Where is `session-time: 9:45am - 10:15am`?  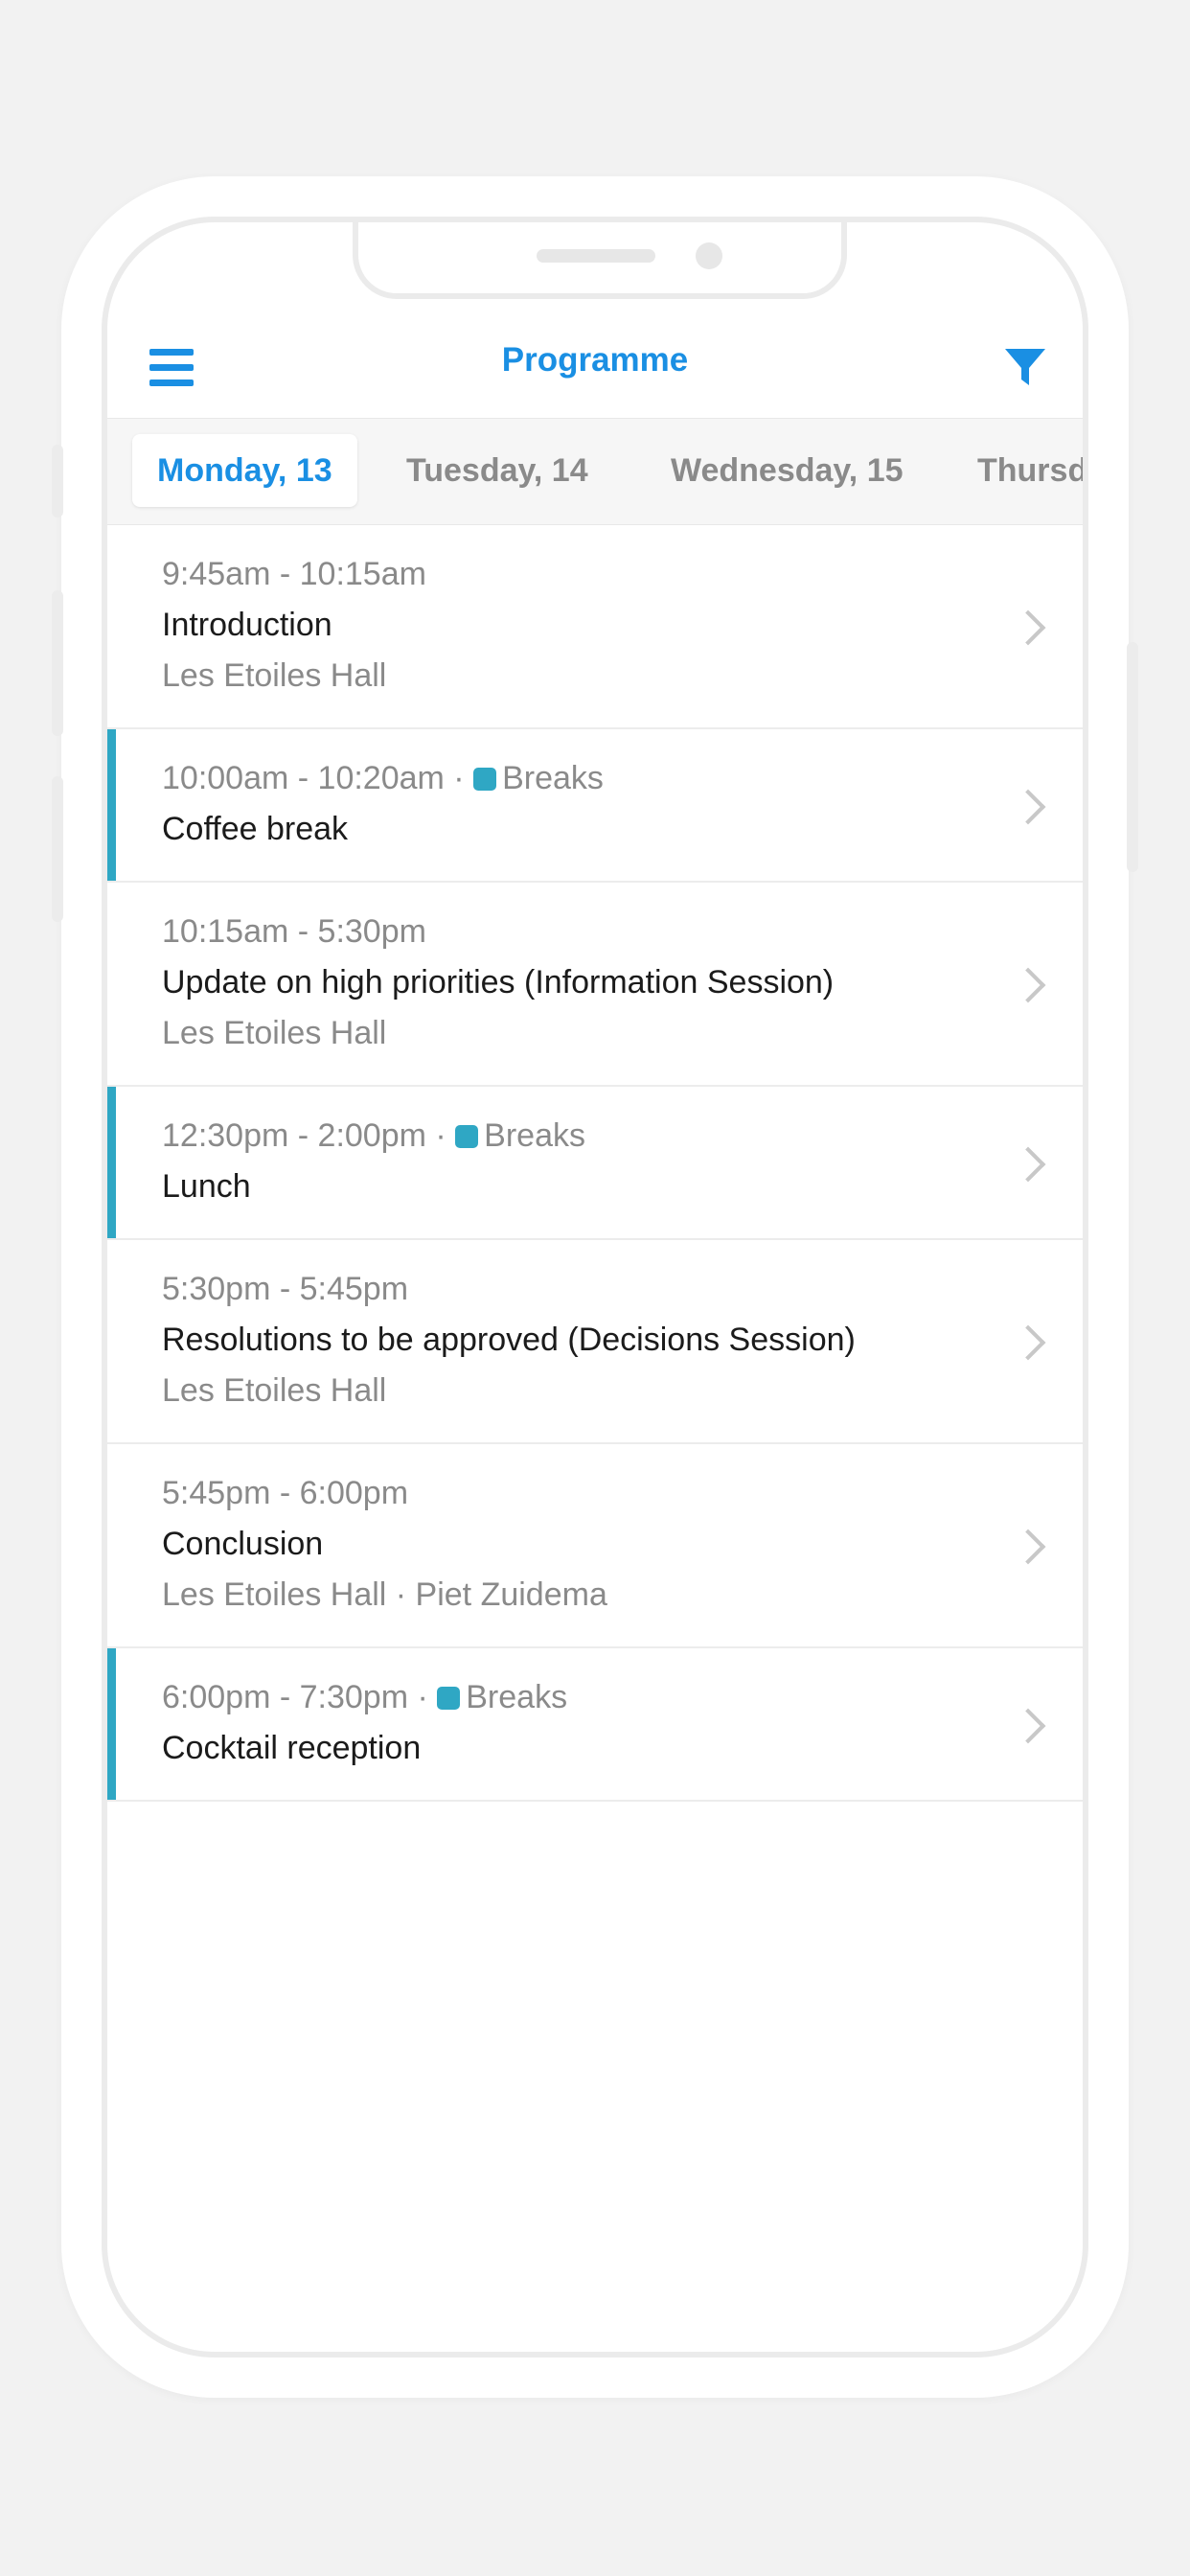
session-time: 9:45am - 10:15am is located at coordinates (294, 574).